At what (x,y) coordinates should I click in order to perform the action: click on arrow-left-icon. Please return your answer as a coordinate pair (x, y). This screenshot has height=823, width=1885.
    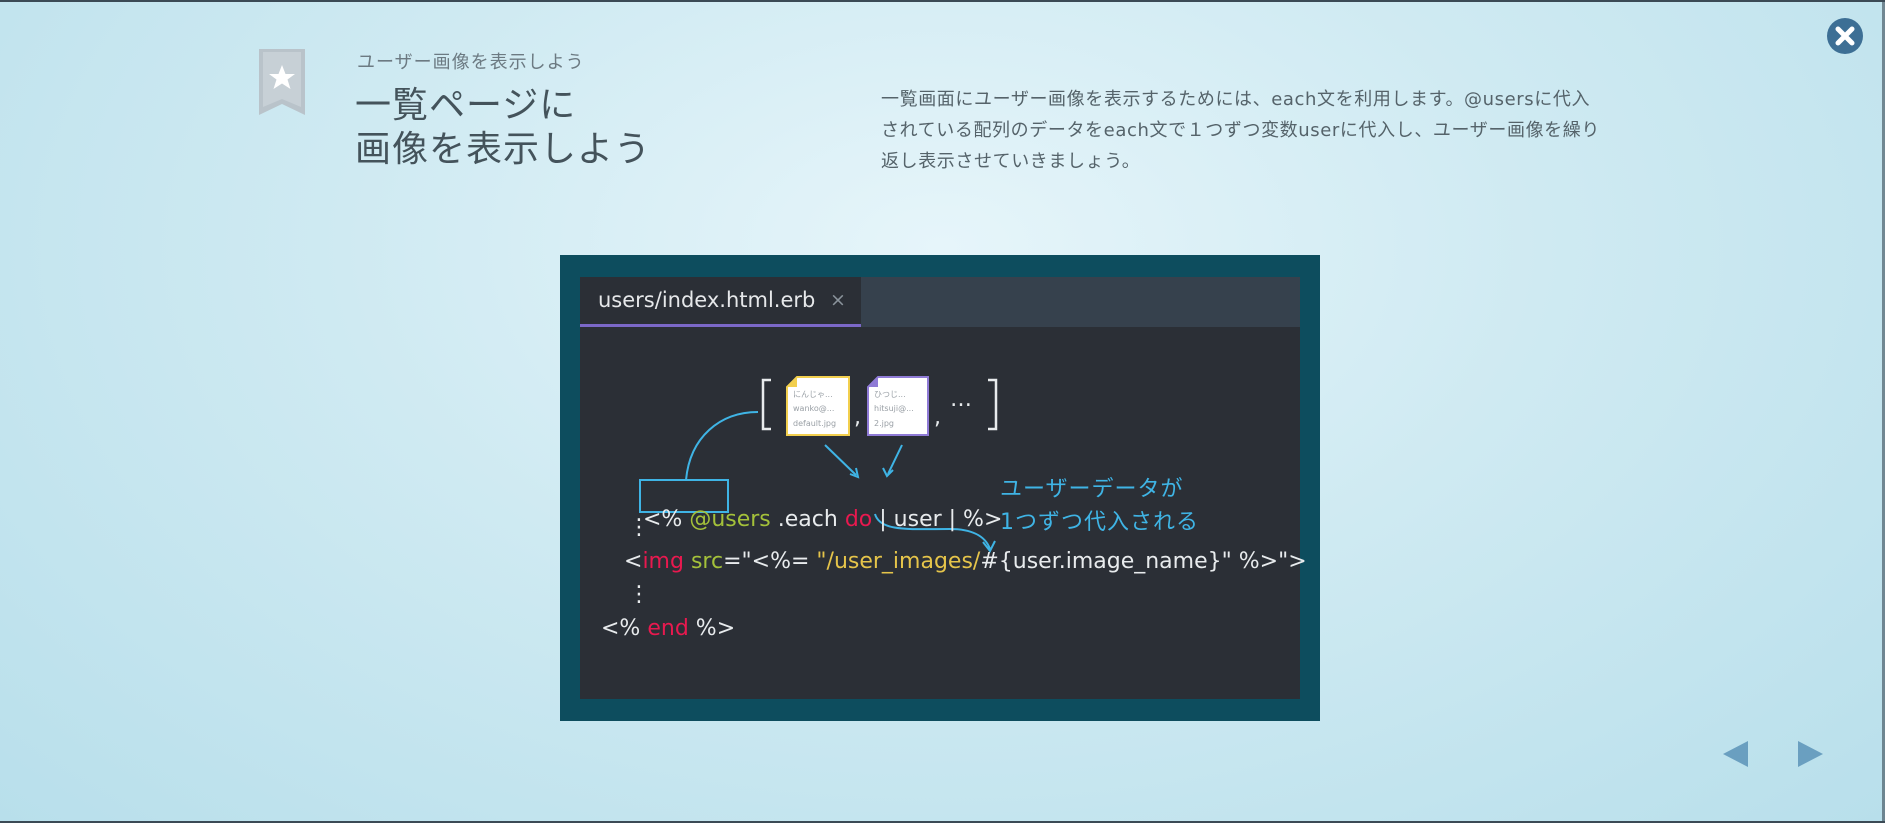
    Looking at the image, I should click on (1735, 754).